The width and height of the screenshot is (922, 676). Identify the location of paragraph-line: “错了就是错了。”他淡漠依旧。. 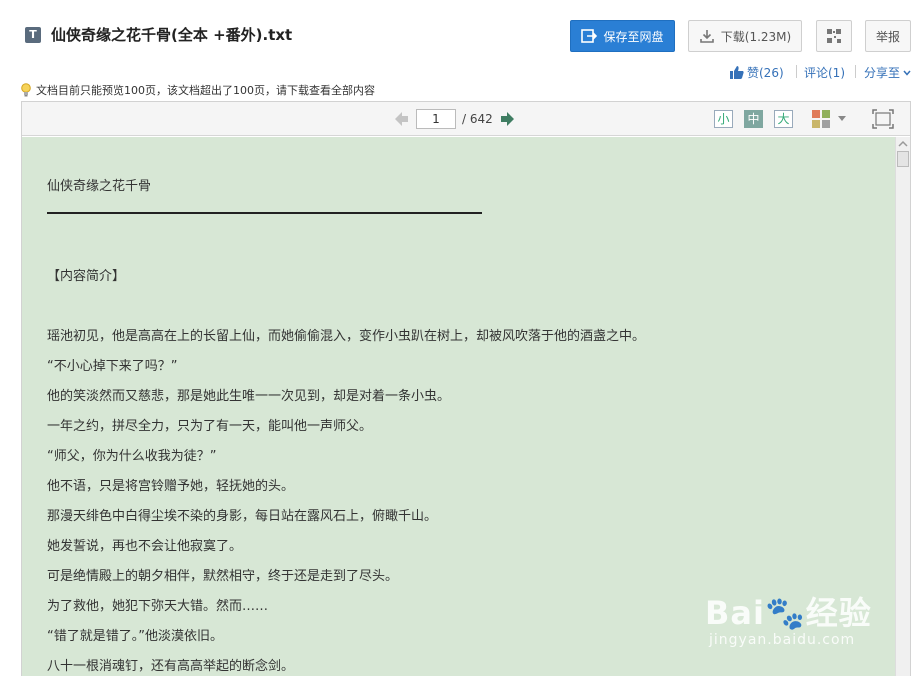
(135, 636).